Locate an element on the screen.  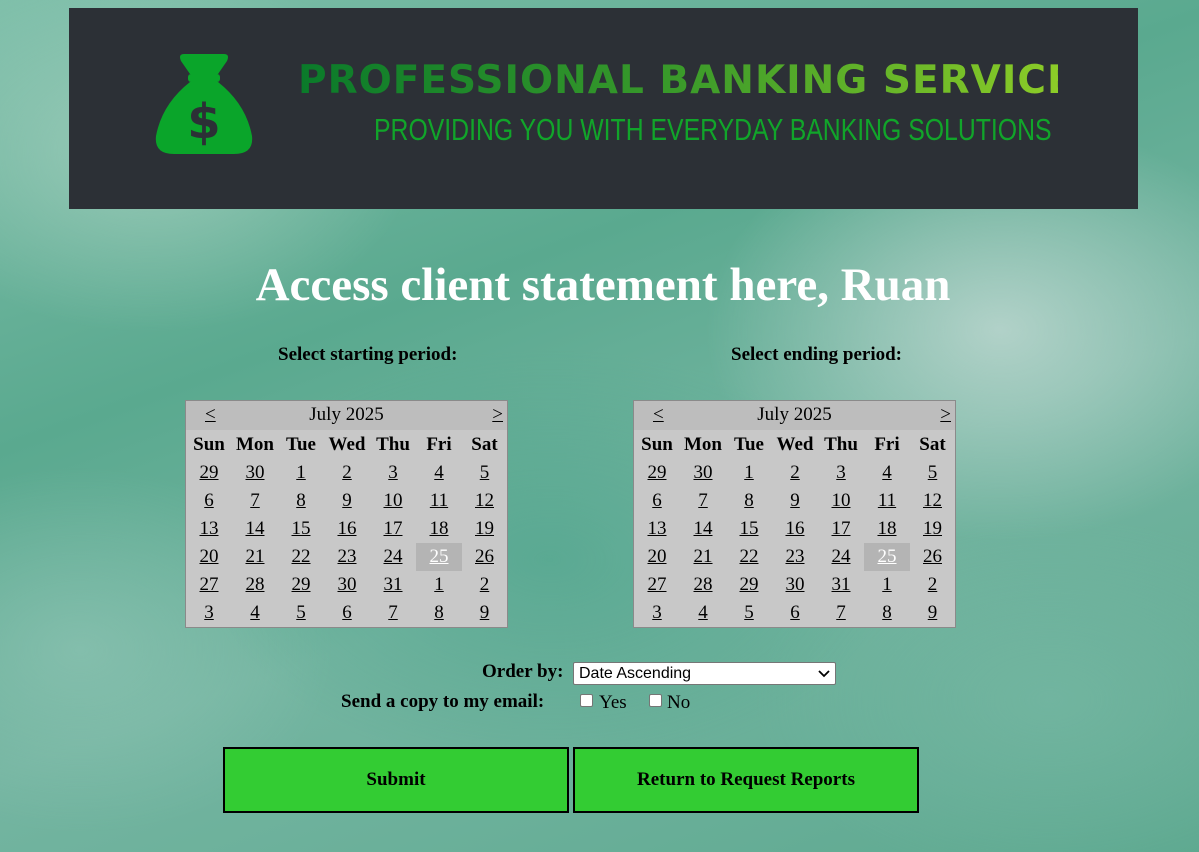
return-button: Return to Request Reports is located at coordinates (746, 780).